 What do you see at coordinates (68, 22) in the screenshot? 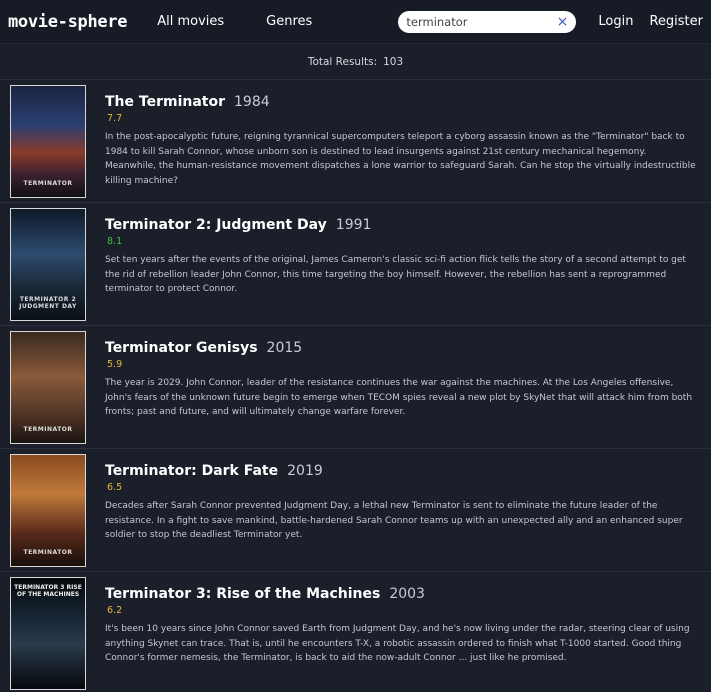
I see `site-logo: movie-sphere` at bounding box center [68, 22].